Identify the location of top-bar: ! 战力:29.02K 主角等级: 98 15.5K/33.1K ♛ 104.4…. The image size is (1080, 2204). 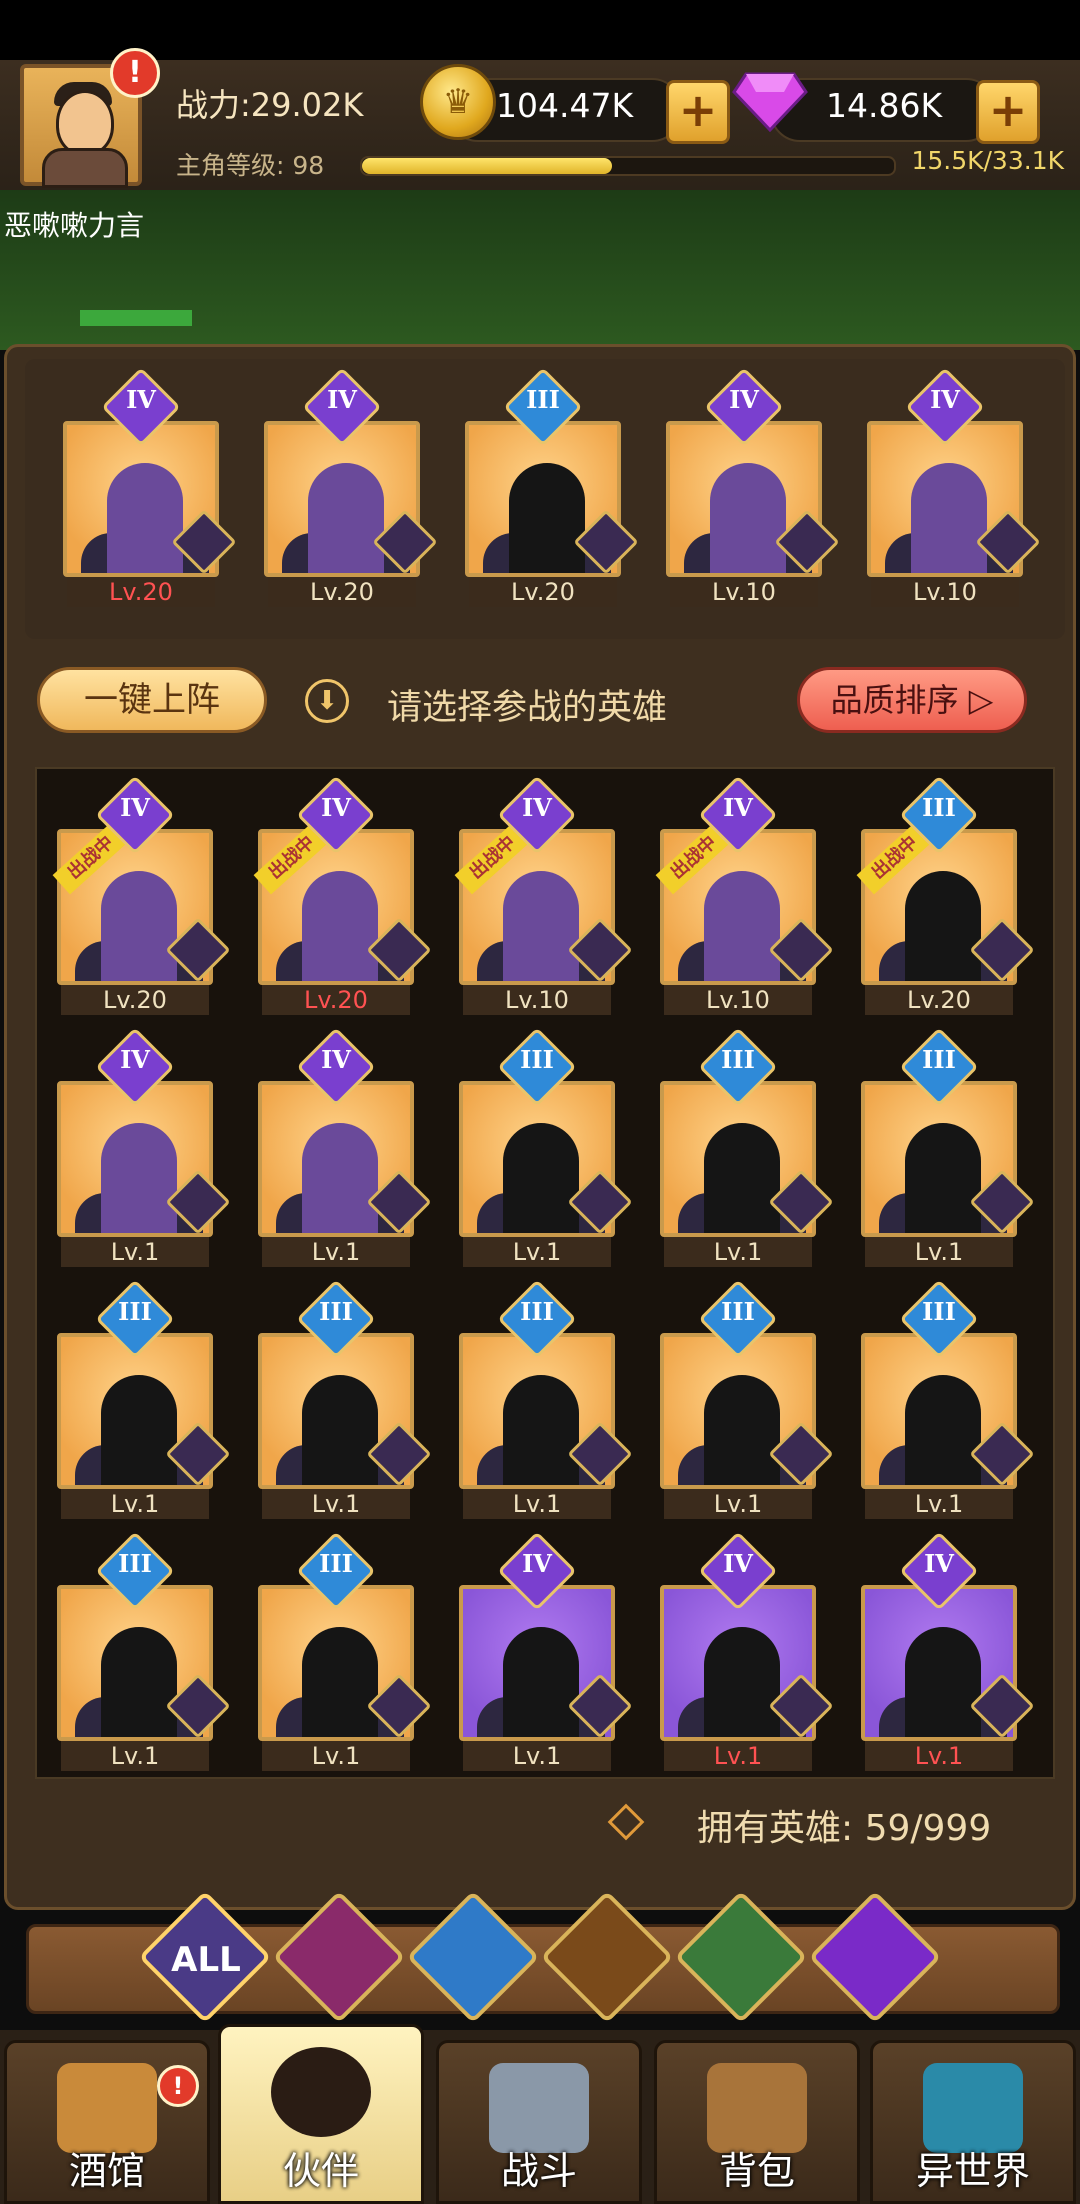
(540, 97).